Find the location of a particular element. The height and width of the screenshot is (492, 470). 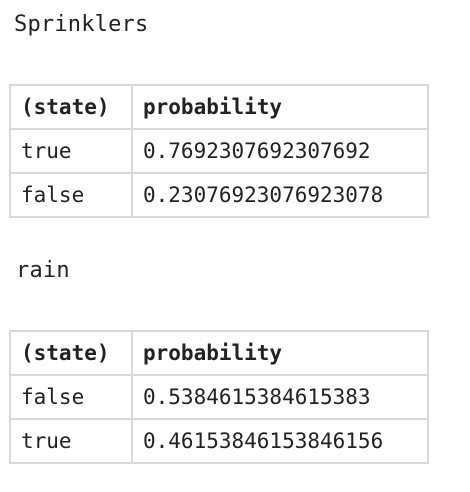

table-row: false 0.23076923076923078 is located at coordinates (219, 195).